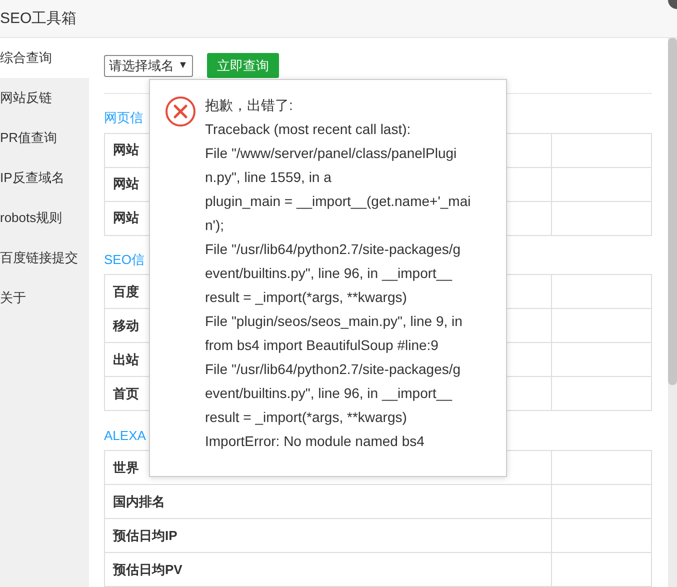 The width and height of the screenshot is (677, 587). Describe the element at coordinates (44, 138) in the screenshot. I see `sidebar-item: PR值查询` at that location.